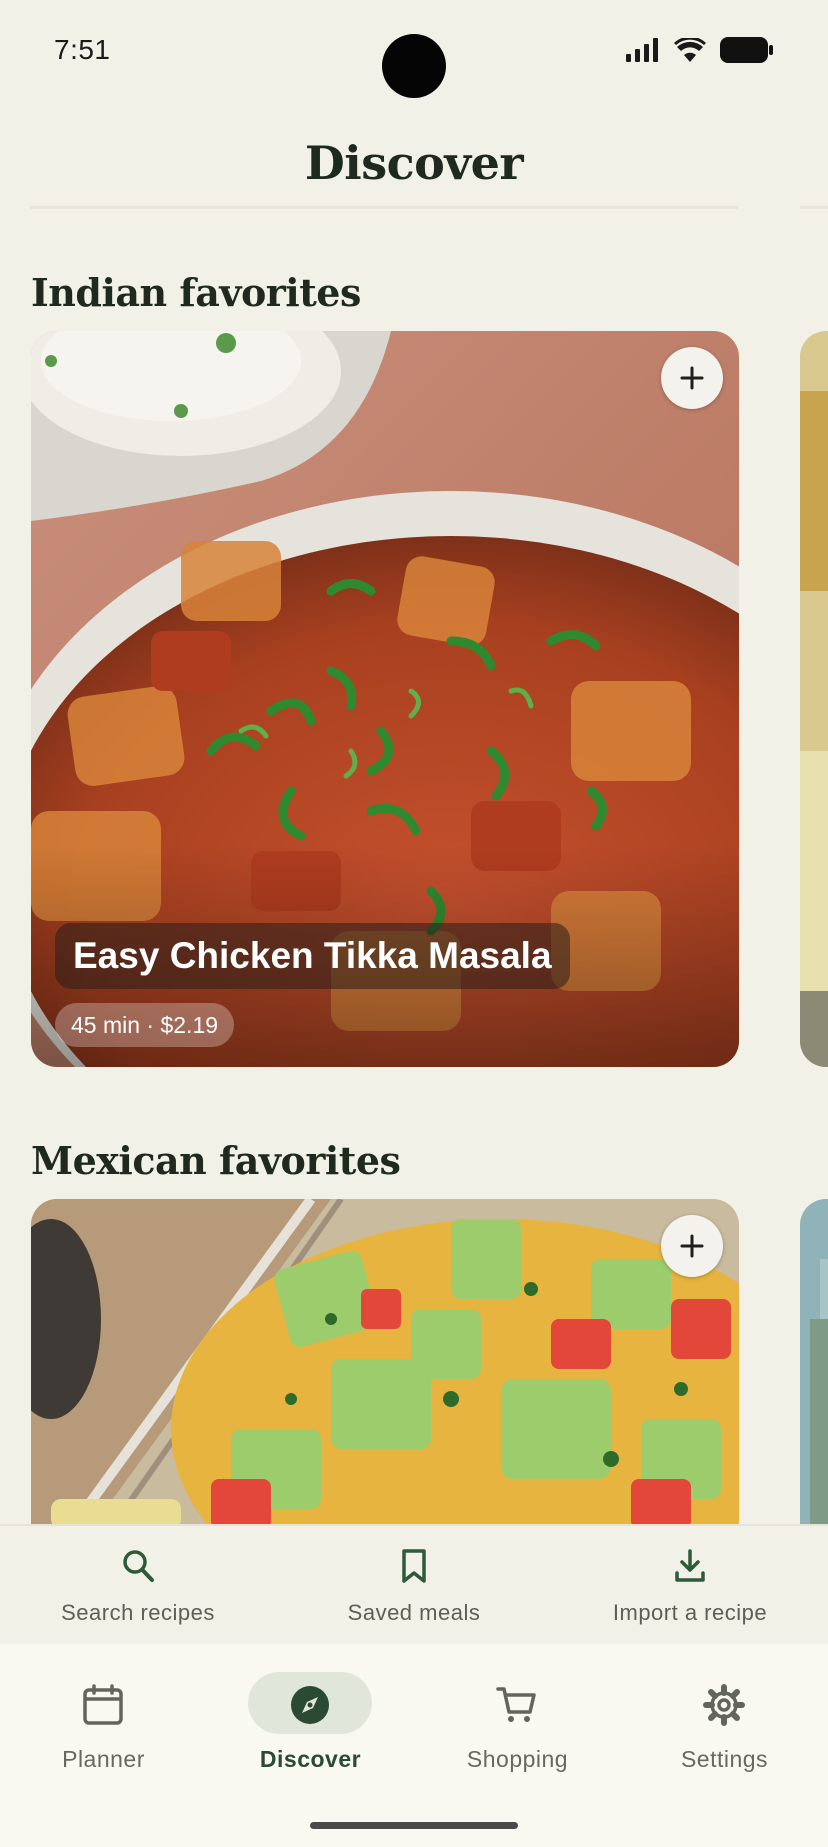  Describe the element at coordinates (82, 49) in the screenshot. I see `status-time: 7:51` at that location.